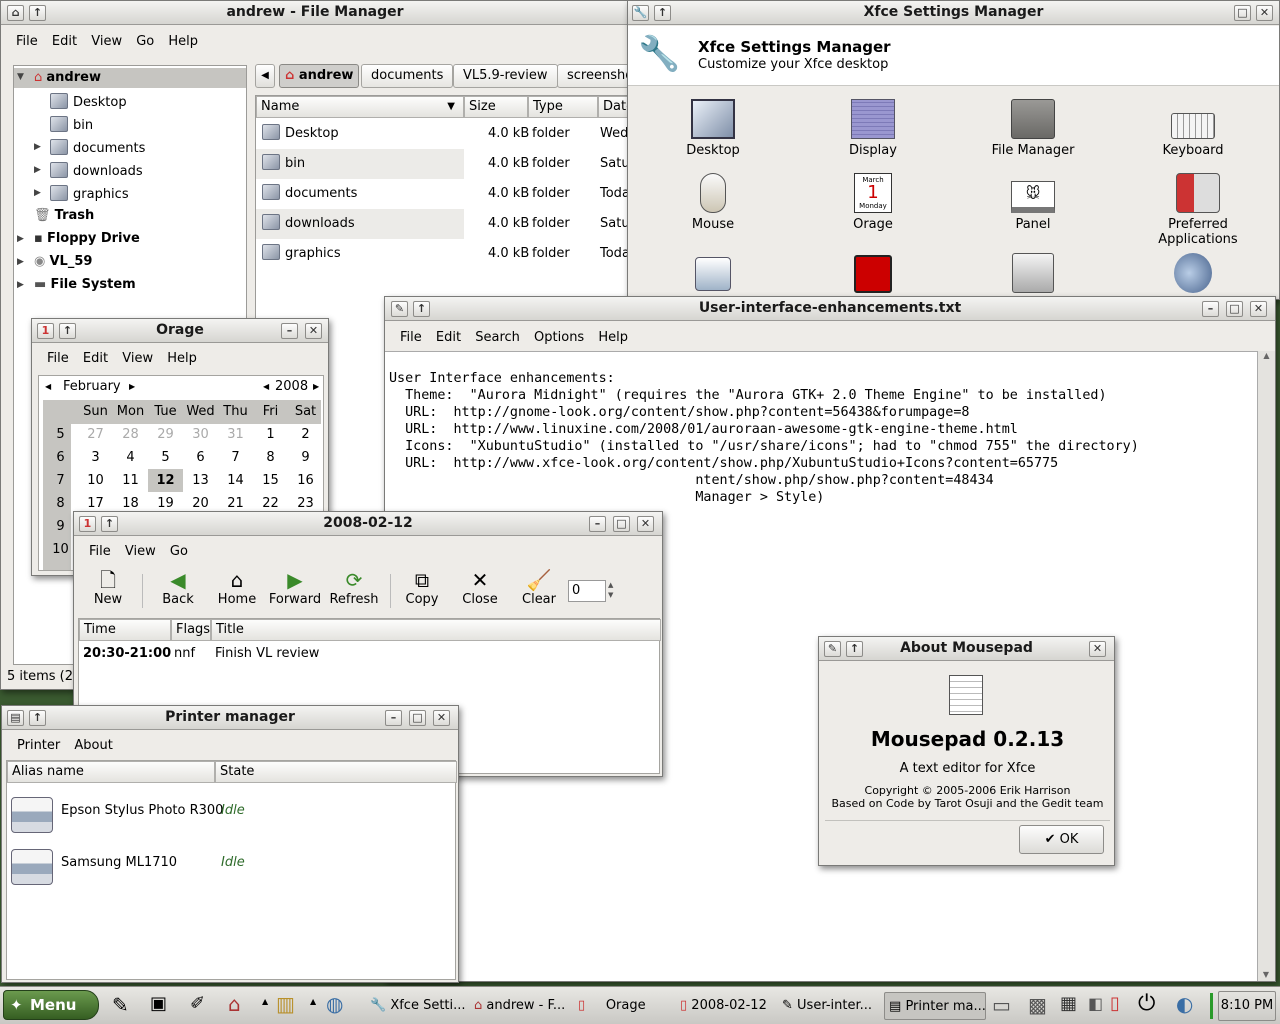 The width and height of the screenshot is (1280, 1024). Describe the element at coordinates (422, 587) in the screenshot. I see `copy-button: ⧉ Copy` at that location.